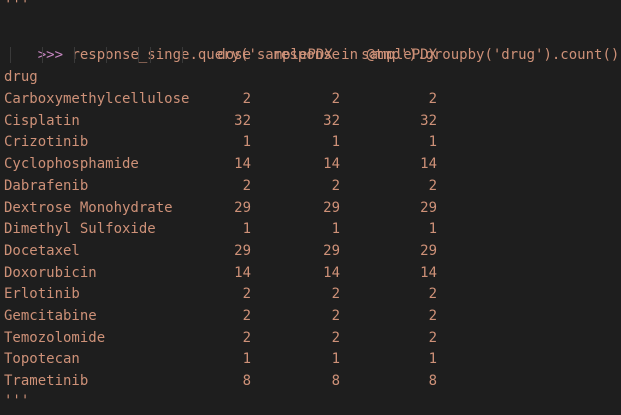 The height and width of the screenshot is (415, 621). What do you see at coordinates (21, 77) in the screenshot?
I see `index-name: drug` at bounding box center [21, 77].